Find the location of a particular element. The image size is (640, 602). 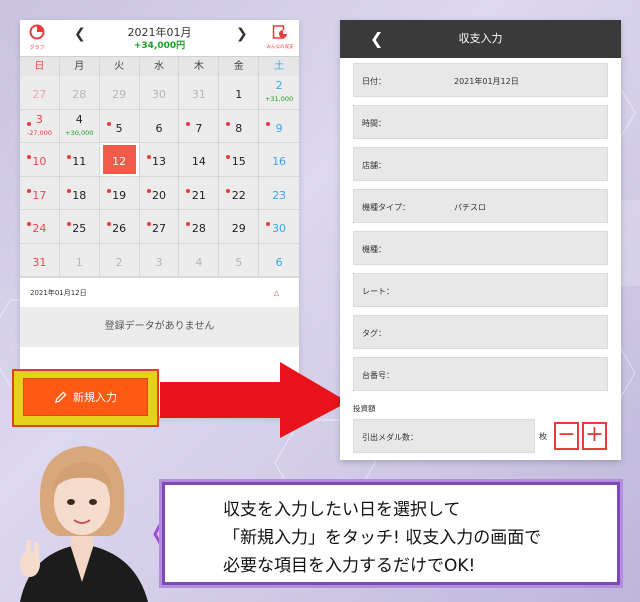

calendar-day: 3 -27,000 is located at coordinates (40, 126).